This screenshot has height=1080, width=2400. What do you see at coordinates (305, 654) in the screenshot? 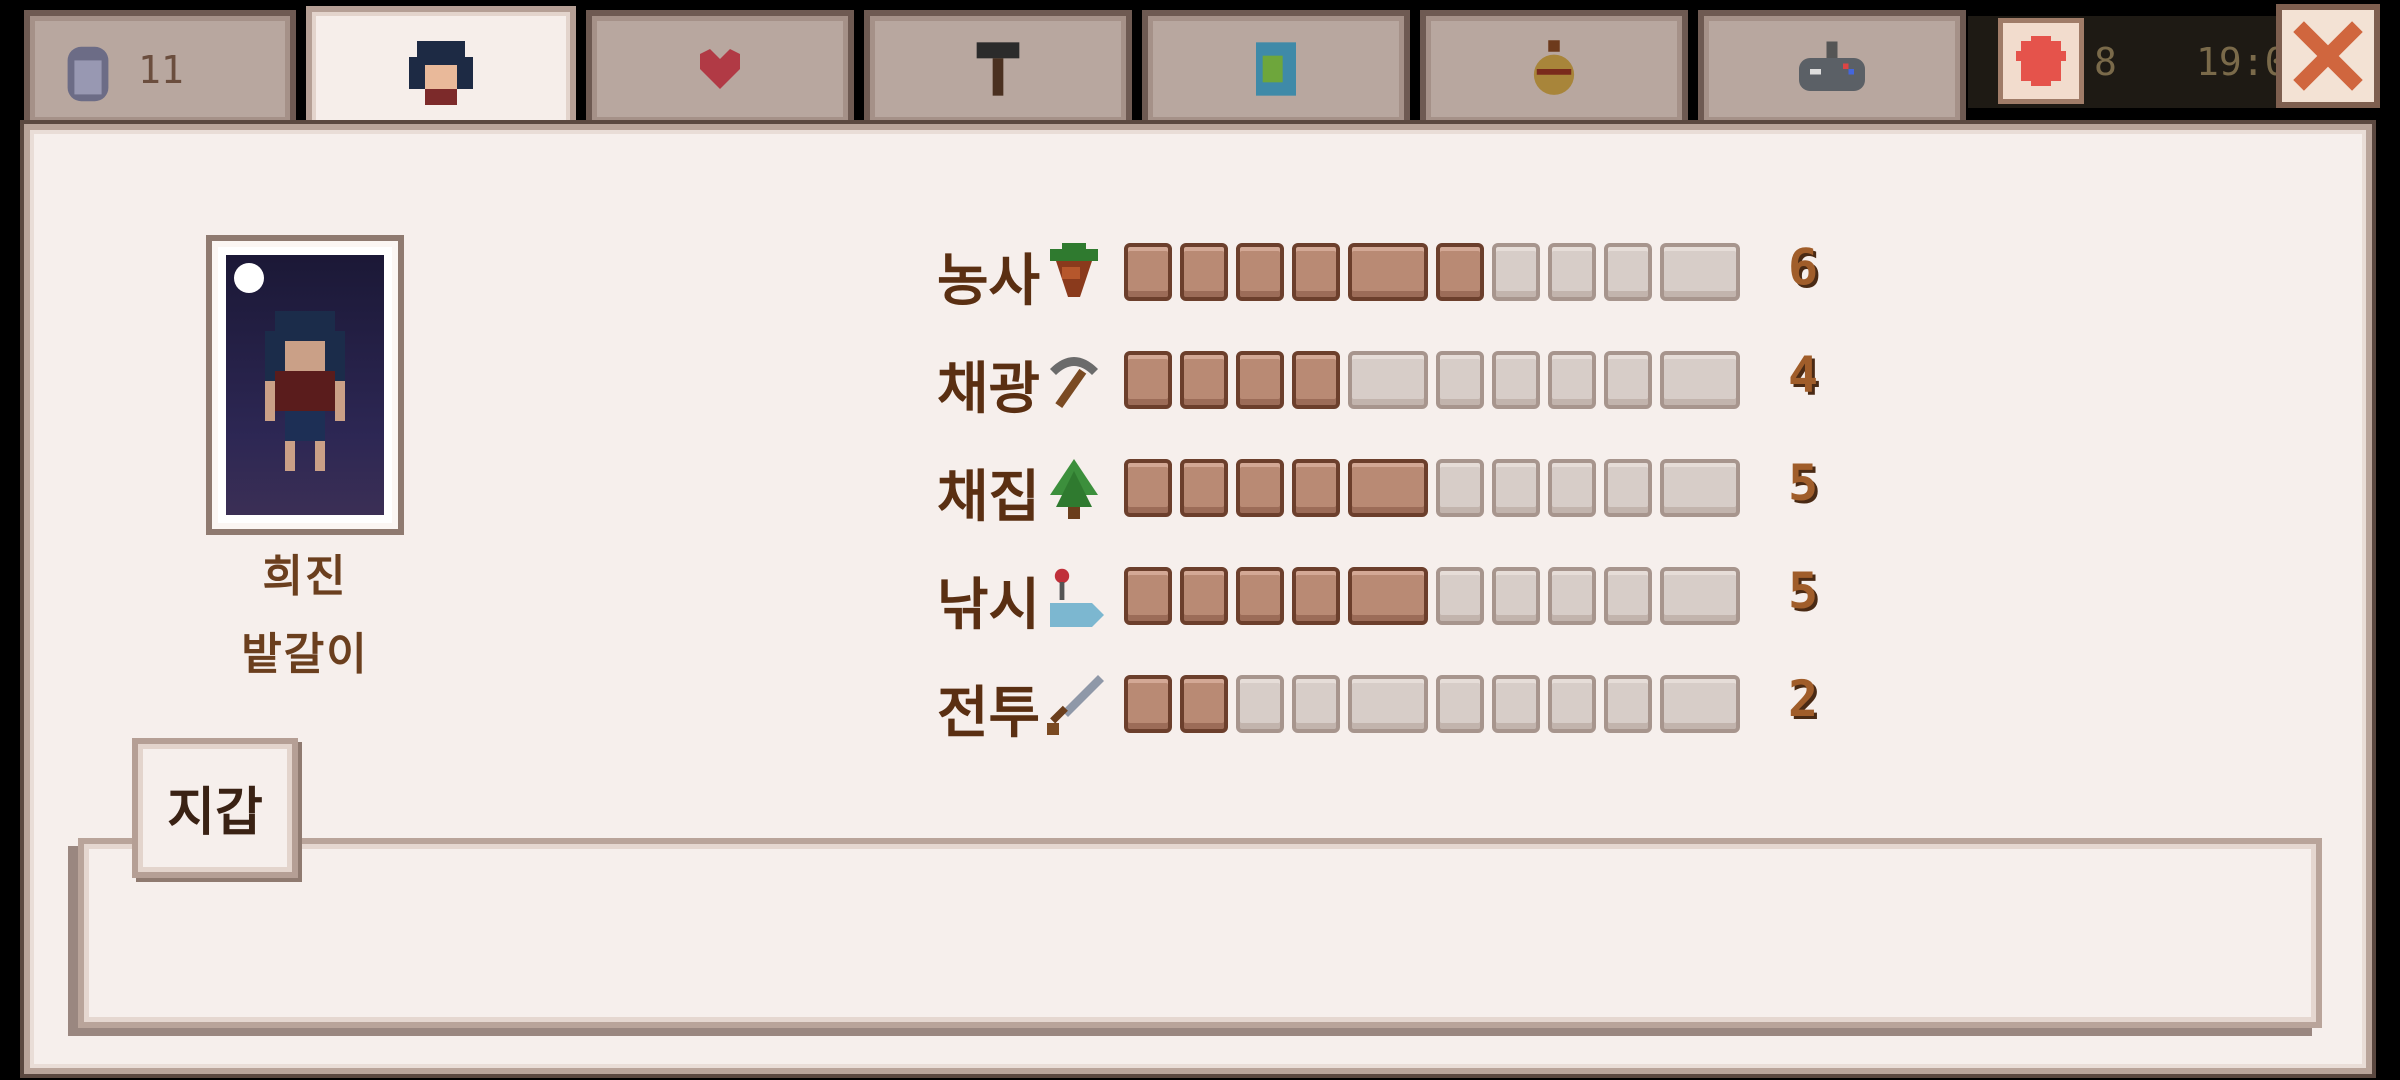
I see `player-title: 밭갈이` at bounding box center [305, 654].